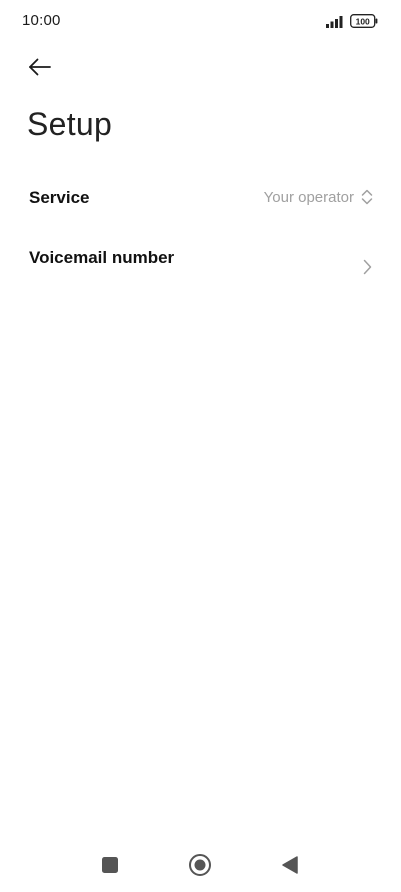  What do you see at coordinates (41, 20) in the screenshot?
I see `status-time: 10:00` at bounding box center [41, 20].